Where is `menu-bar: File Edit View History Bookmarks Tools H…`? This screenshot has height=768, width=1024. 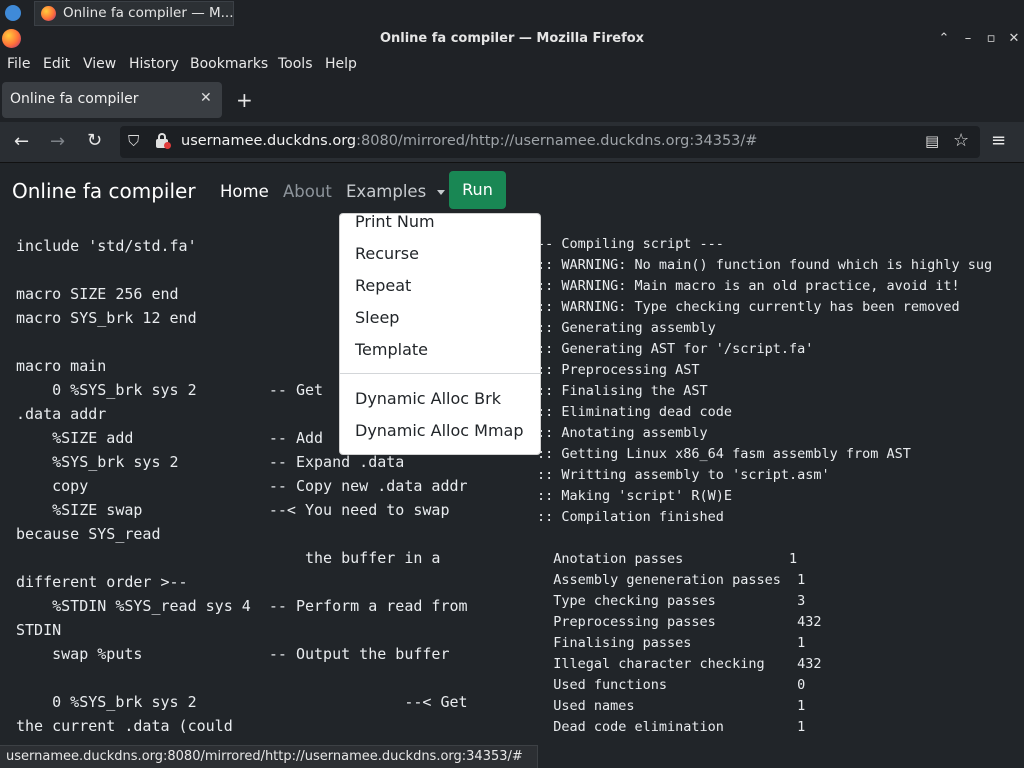 menu-bar: File Edit View History Bookmarks Tools H… is located at coordinates (512, 64).